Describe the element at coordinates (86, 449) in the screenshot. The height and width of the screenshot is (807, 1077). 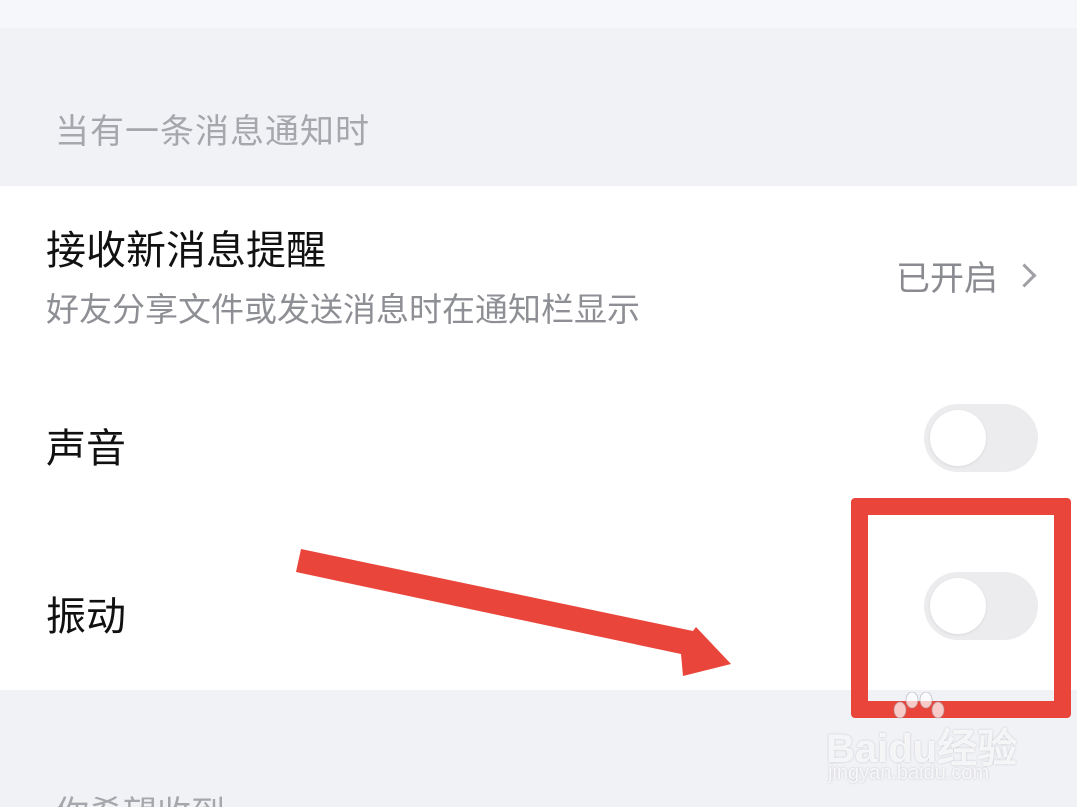
I see `sound-label: 声音` at that location.